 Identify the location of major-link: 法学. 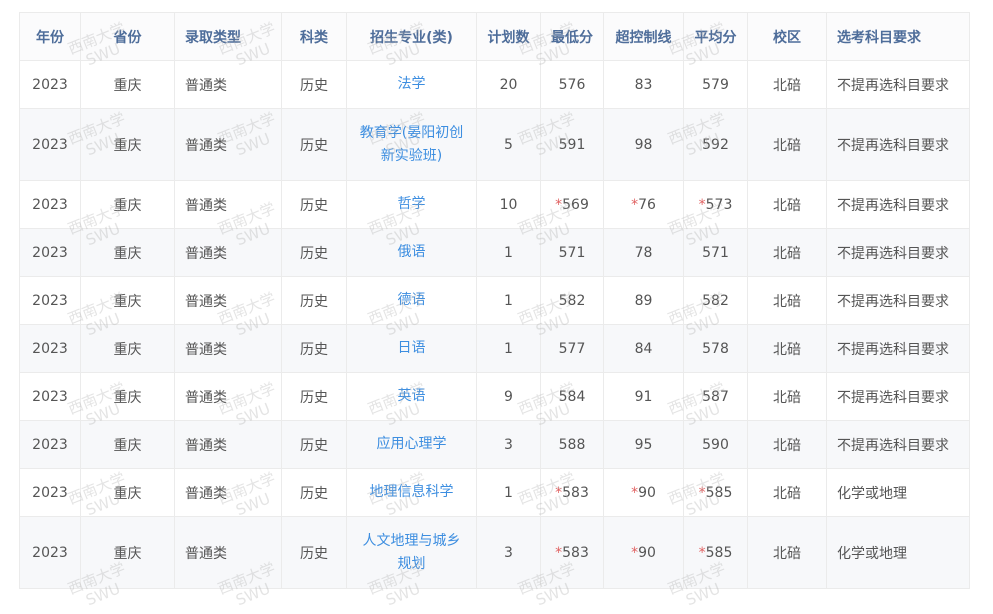
(412, 84).